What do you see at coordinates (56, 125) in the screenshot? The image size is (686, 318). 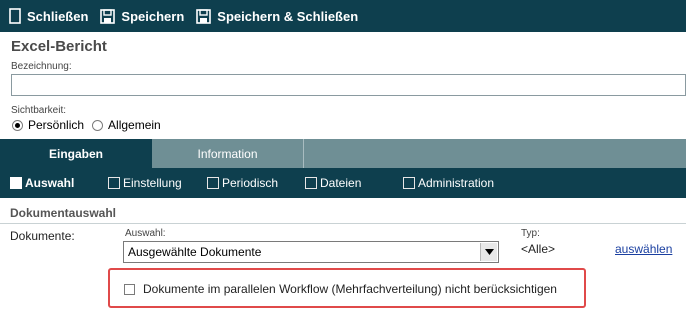 I see `visibility-option-label: Persönlich` at bounding box center [56, 125].